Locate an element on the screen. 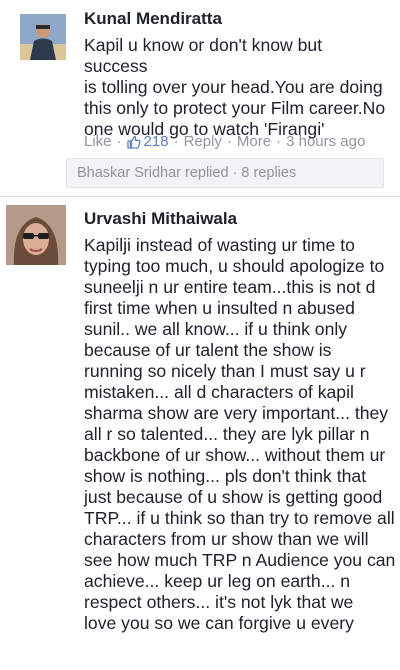 This screenshot has width=400, height=670. replies-summary-text: Bhaskar Sridhar replied · 8 replies is located at coordinates (187, 173).